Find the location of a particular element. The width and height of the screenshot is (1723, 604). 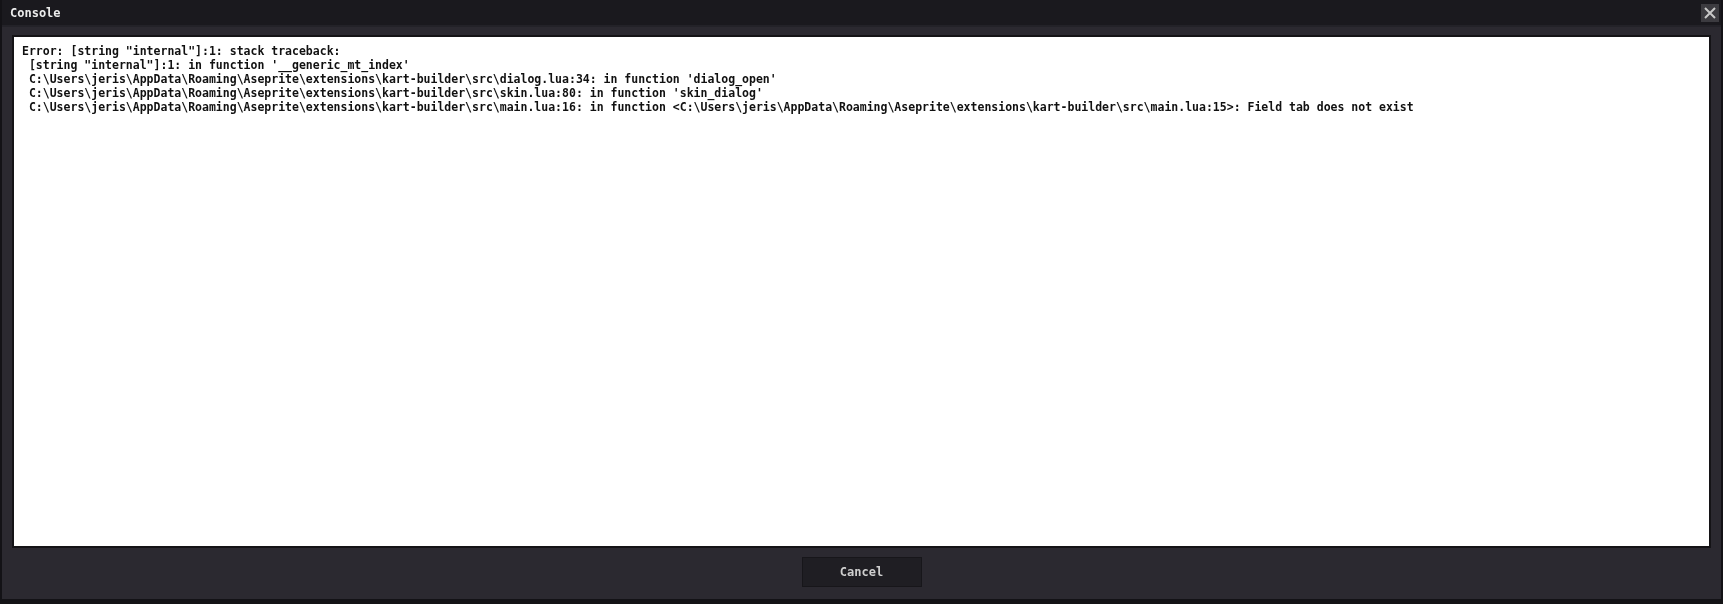

console-line: C:\Users\jeris\AppData\Roaming\Aseprite\extensions\kart-builder\src\main.lua:16: in function <C:\Users\jeris\AppData\Roaming\Aseprite\extensions\kart-builder\src\main.lua:15>: Field tab does not exist is located at coordinates (721, 107).